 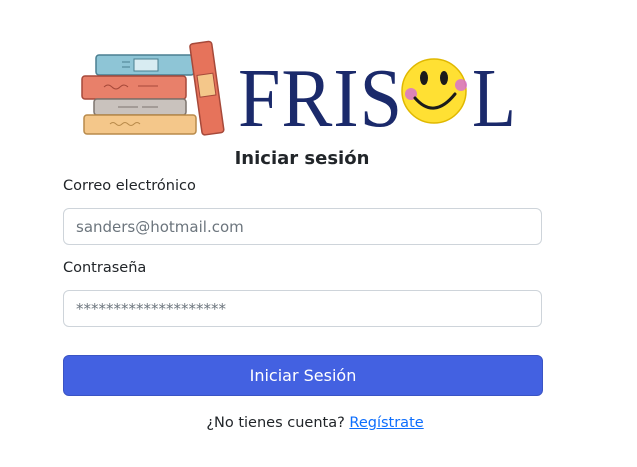 What do you see at coordinates (302, 308) in the screenshot?
I see `password-field: ********************` at bounding box center [302, 308].